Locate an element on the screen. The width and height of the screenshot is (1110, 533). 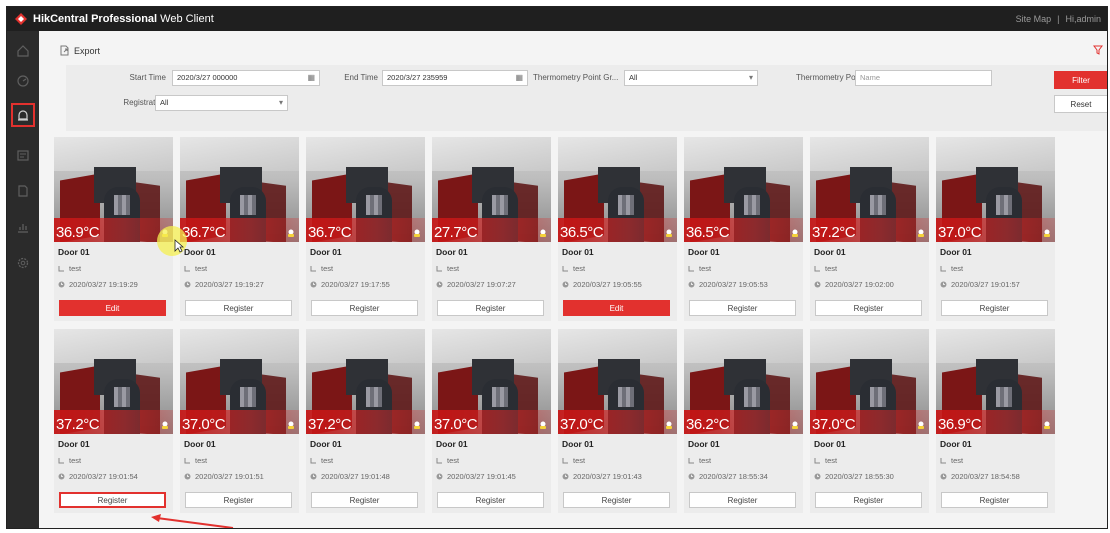
end-time-field: 2020/3/27 235959 ▦ is located at coordinates (455, 78).